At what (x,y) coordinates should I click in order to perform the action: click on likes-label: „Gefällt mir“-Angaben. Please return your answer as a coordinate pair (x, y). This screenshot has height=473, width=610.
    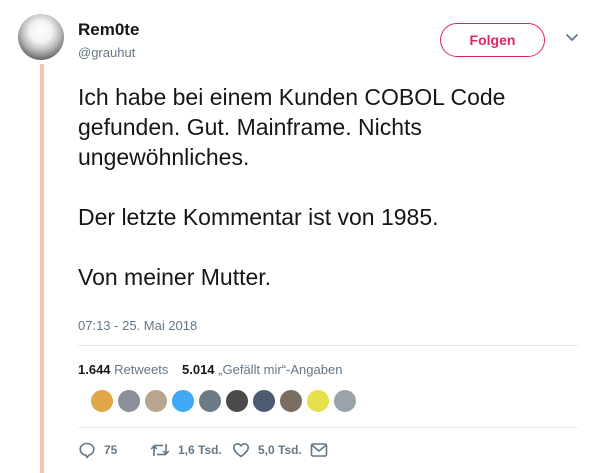
    Looking at the image, I should click on (280, 369).